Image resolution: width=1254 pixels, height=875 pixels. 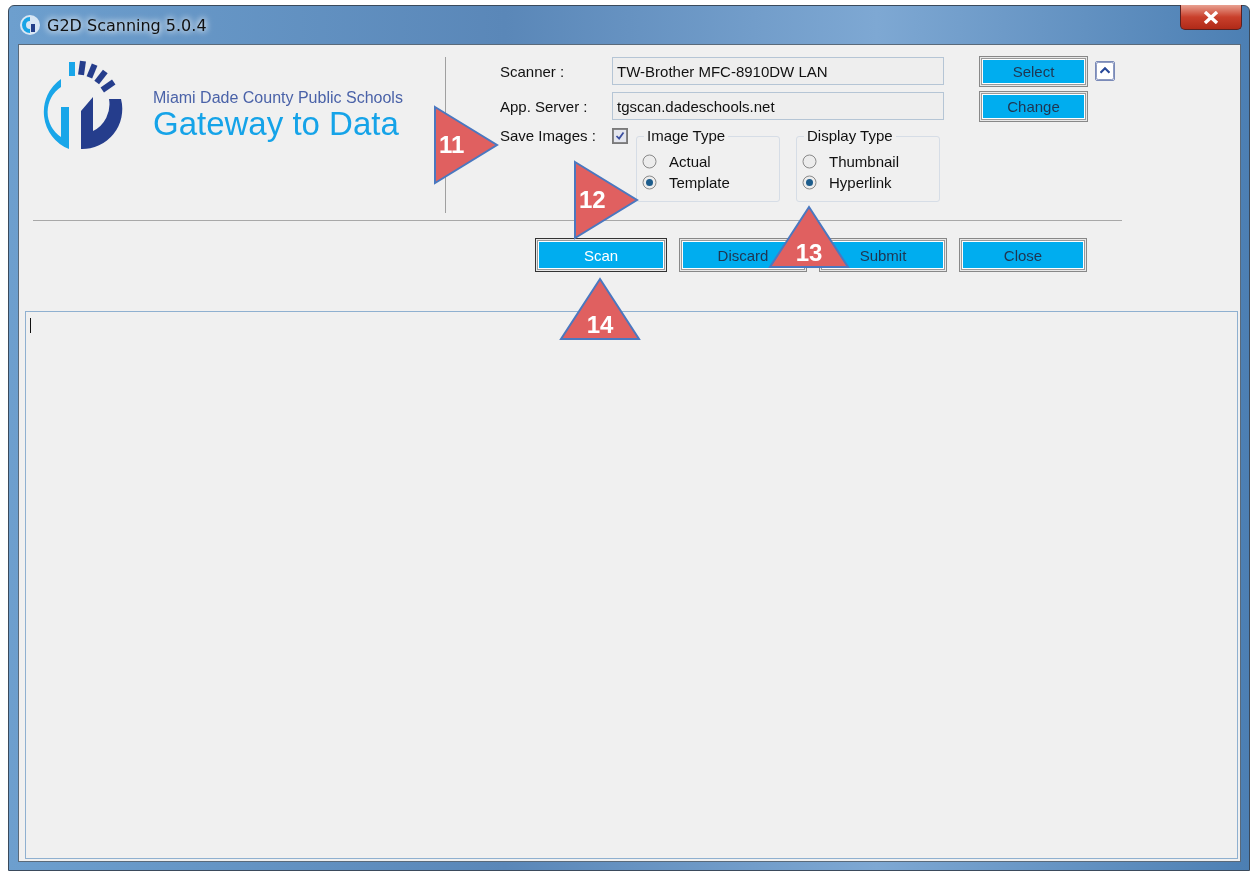 I want to click on text-field: tgscan.dadeschools.net, so click(x=778, y=106).